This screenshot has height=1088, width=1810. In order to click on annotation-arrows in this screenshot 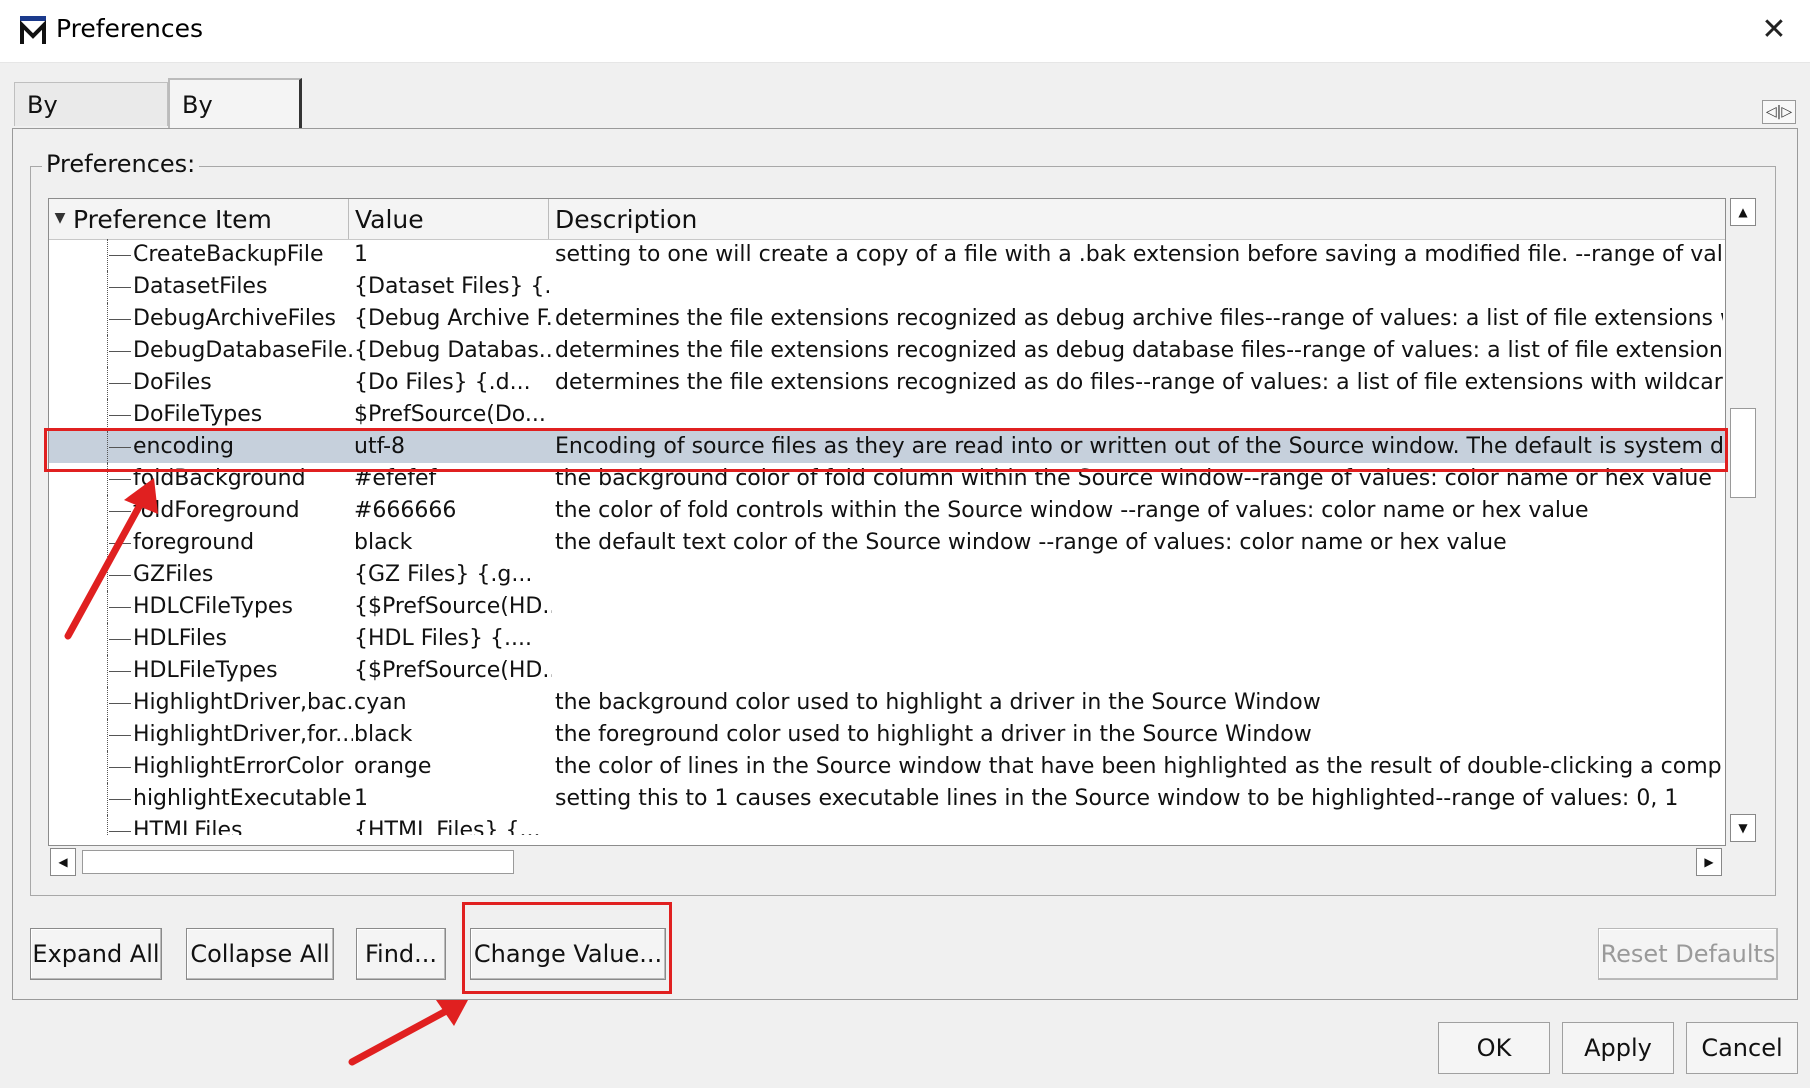, I will do `click(266, 772)`.